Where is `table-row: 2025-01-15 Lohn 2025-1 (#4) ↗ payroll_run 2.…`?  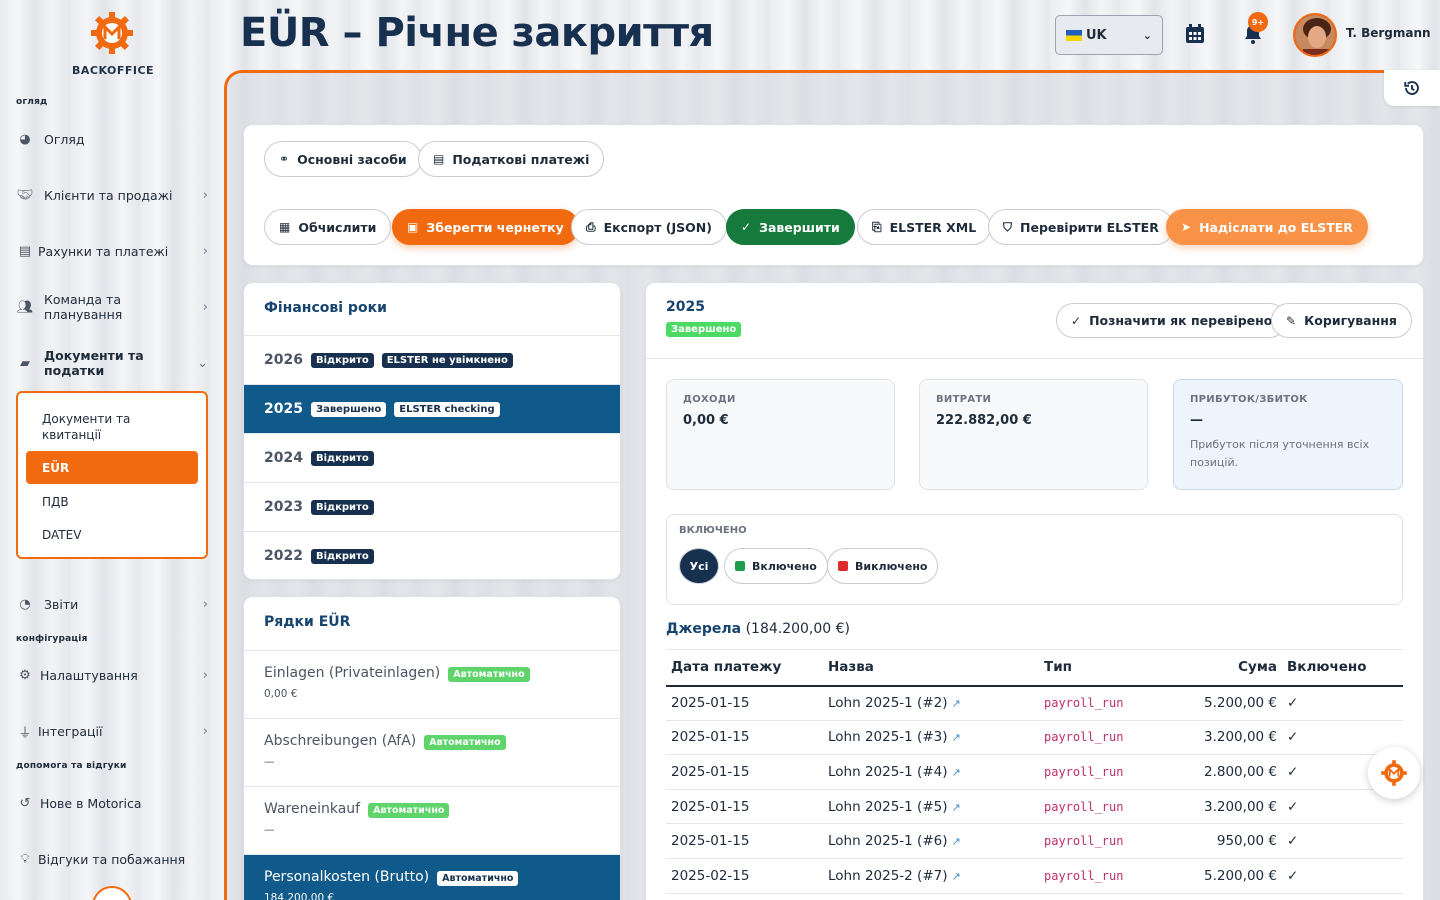 table-row: 2025-01-15 Lohn 2025-1 (#4) ↗ payroll_run 2.… is located at coordinates (1034, 772).